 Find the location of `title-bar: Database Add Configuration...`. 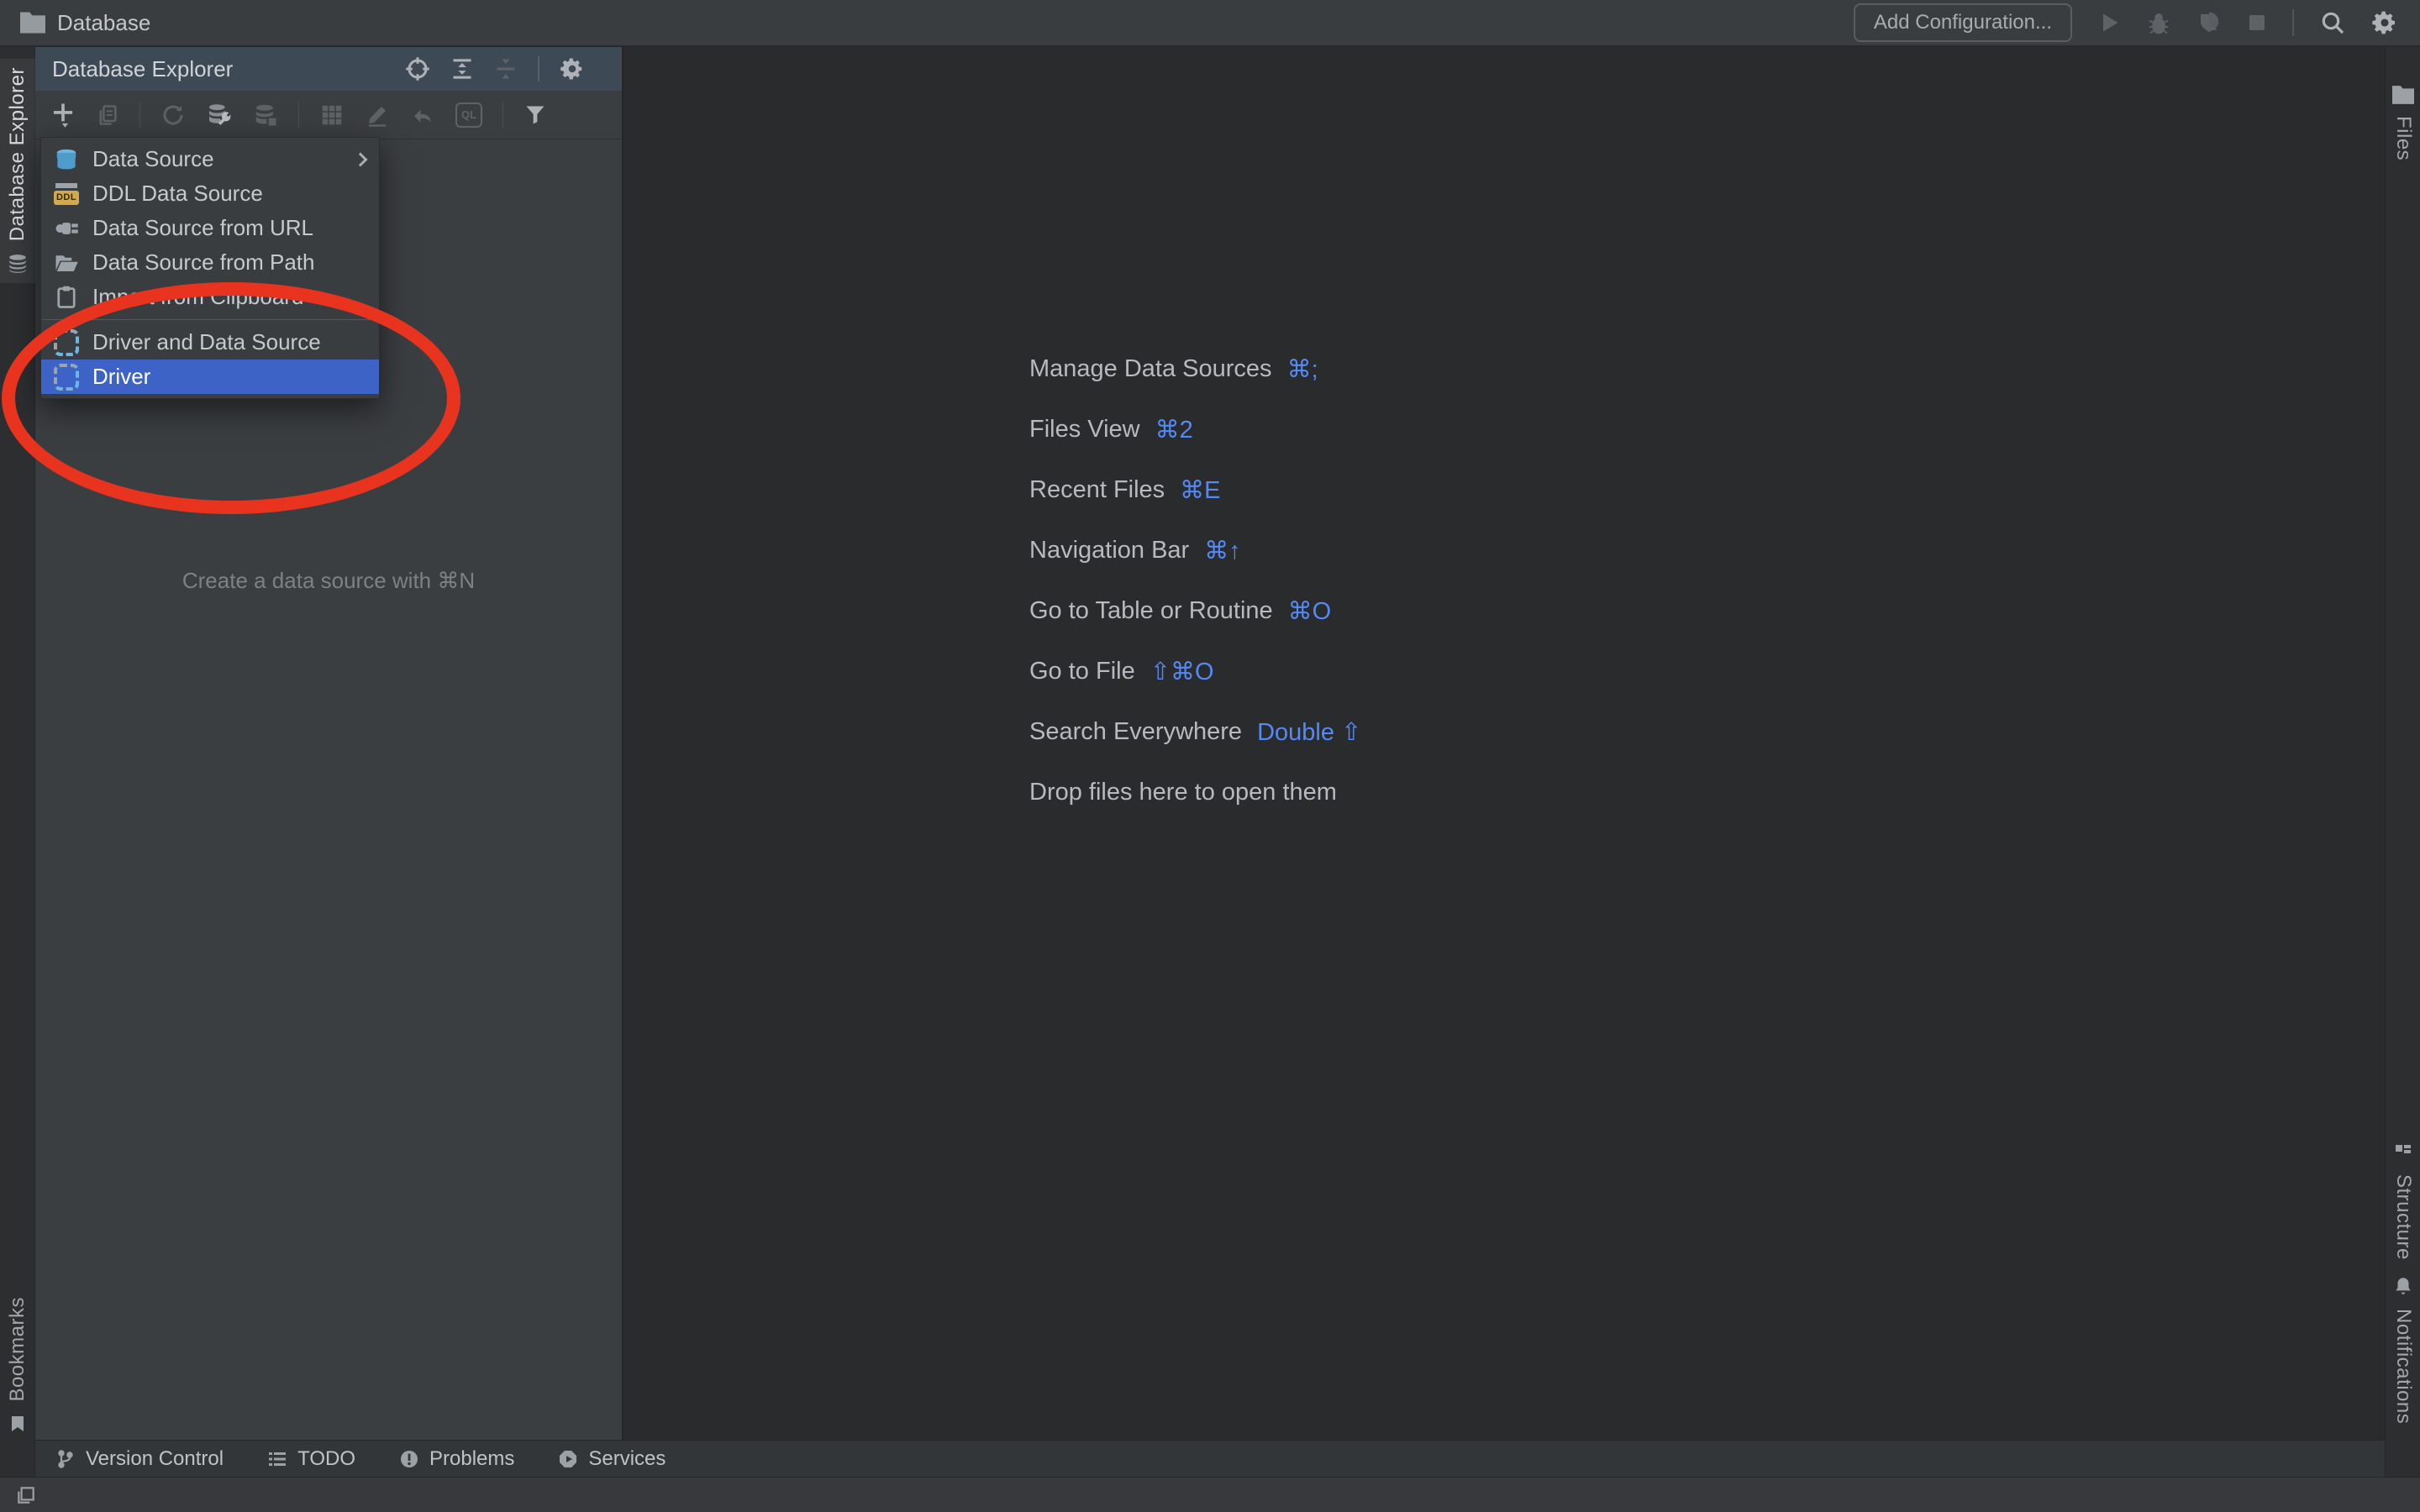

title-bar: Database Add Configuration... is located at coordinates (1210, 23).